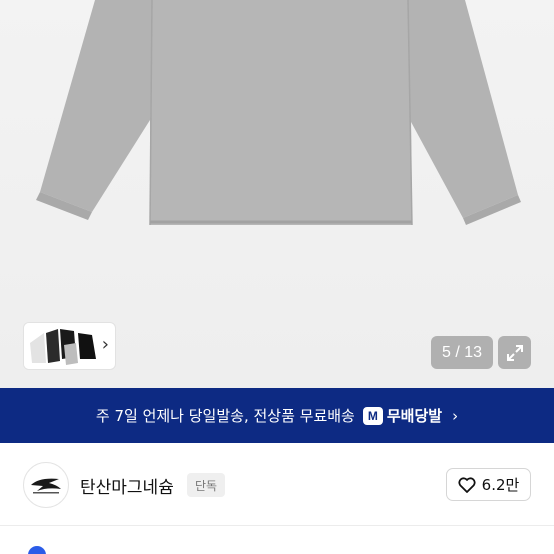  What do you see at coordinates (225, 416) in the screenshot?
I see `shipping-banner-text: 주 7일 언제나 당일발송, 전상품 무료배송` at bounding box center [225, 416].